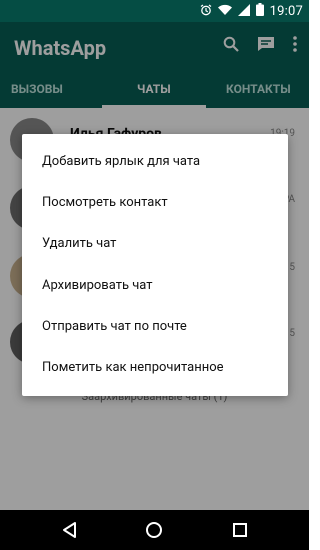 This screenshot has width=320, height=550. What do you see at coordinates (114, 326) in the screenshot?
I see `menu-email-chat: Отправить чат по почте` at bounding box center [114, 326].